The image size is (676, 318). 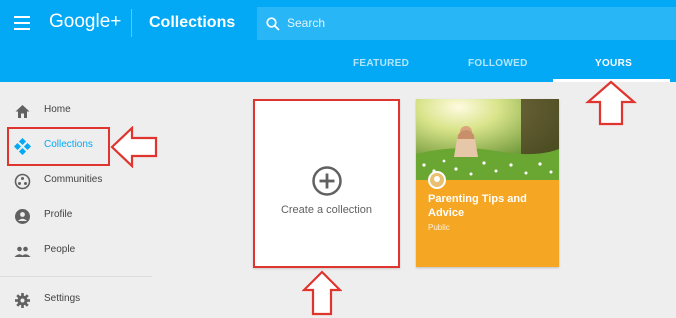 I want to click on search-input: Search, so click(x=306, y=23).